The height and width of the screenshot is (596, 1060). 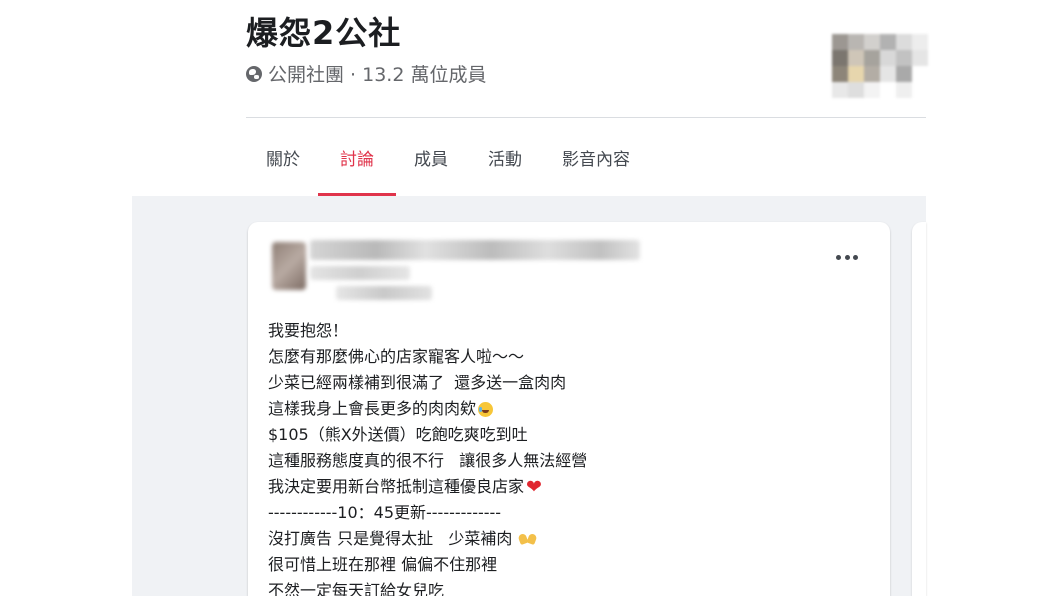 What do you see at coordinates (372, 408) in the screenshot?
I see `post-line-text: 這樣我身上會長更多的肉肉欸` at bounding box center [372, 408].